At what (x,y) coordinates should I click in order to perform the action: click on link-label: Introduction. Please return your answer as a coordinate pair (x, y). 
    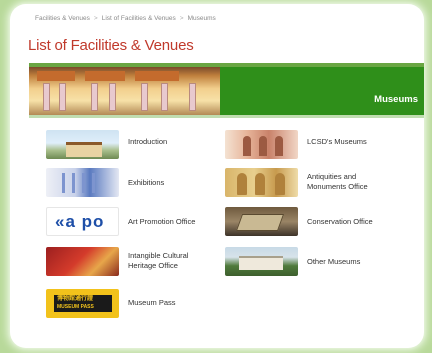
    Looking at the image, I should click on (148, 141).